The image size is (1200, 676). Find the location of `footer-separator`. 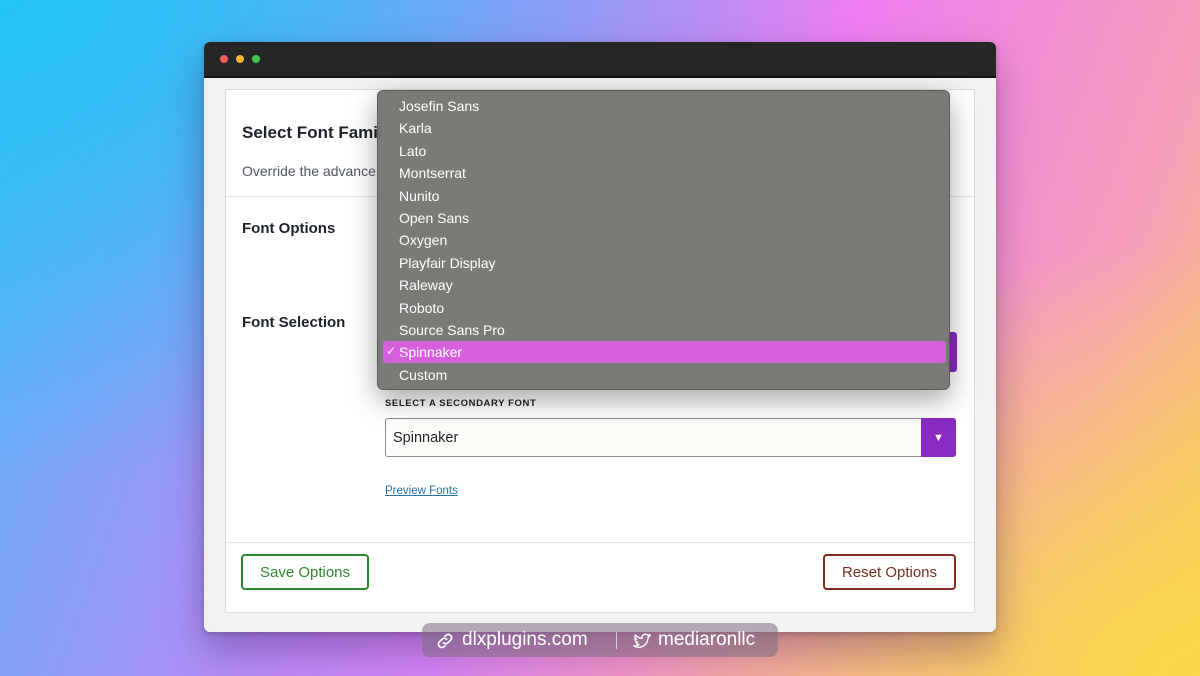

footer-separator is located at coordinates (616, 640).